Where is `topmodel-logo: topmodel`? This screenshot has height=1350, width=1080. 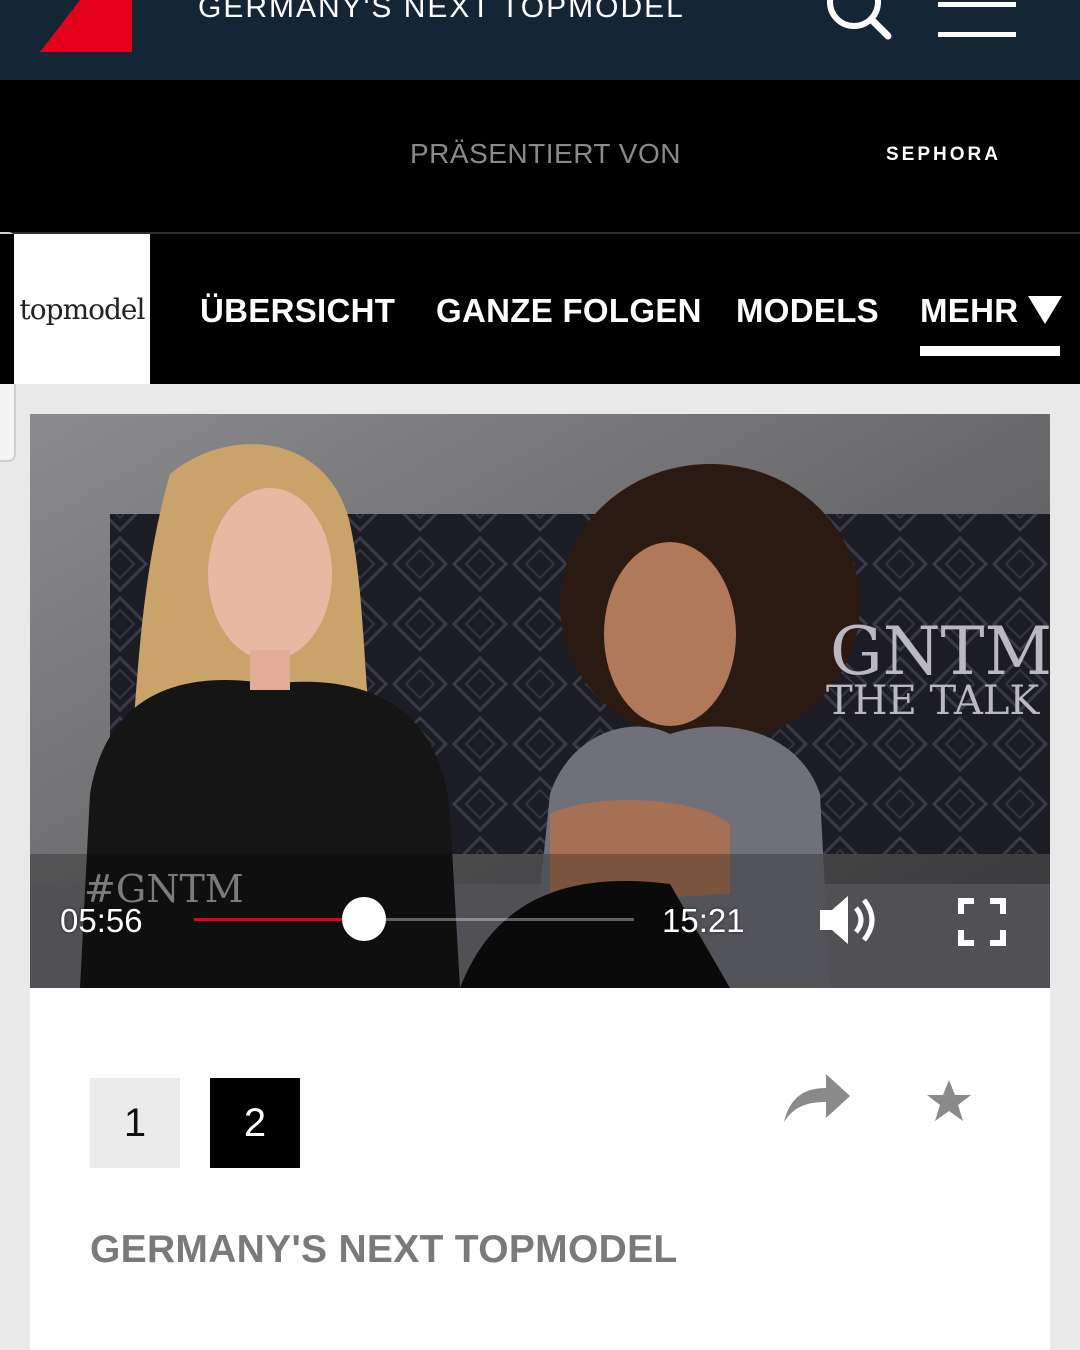
topmodel-logo: topmodel is located at coordinates (82, 309).